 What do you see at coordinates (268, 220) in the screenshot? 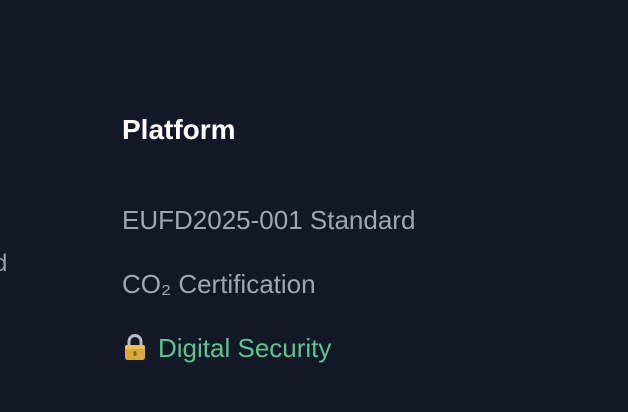
I see `eufd-standard-link: EUFD2025-001 Standard` at bounding box center [268, 220].